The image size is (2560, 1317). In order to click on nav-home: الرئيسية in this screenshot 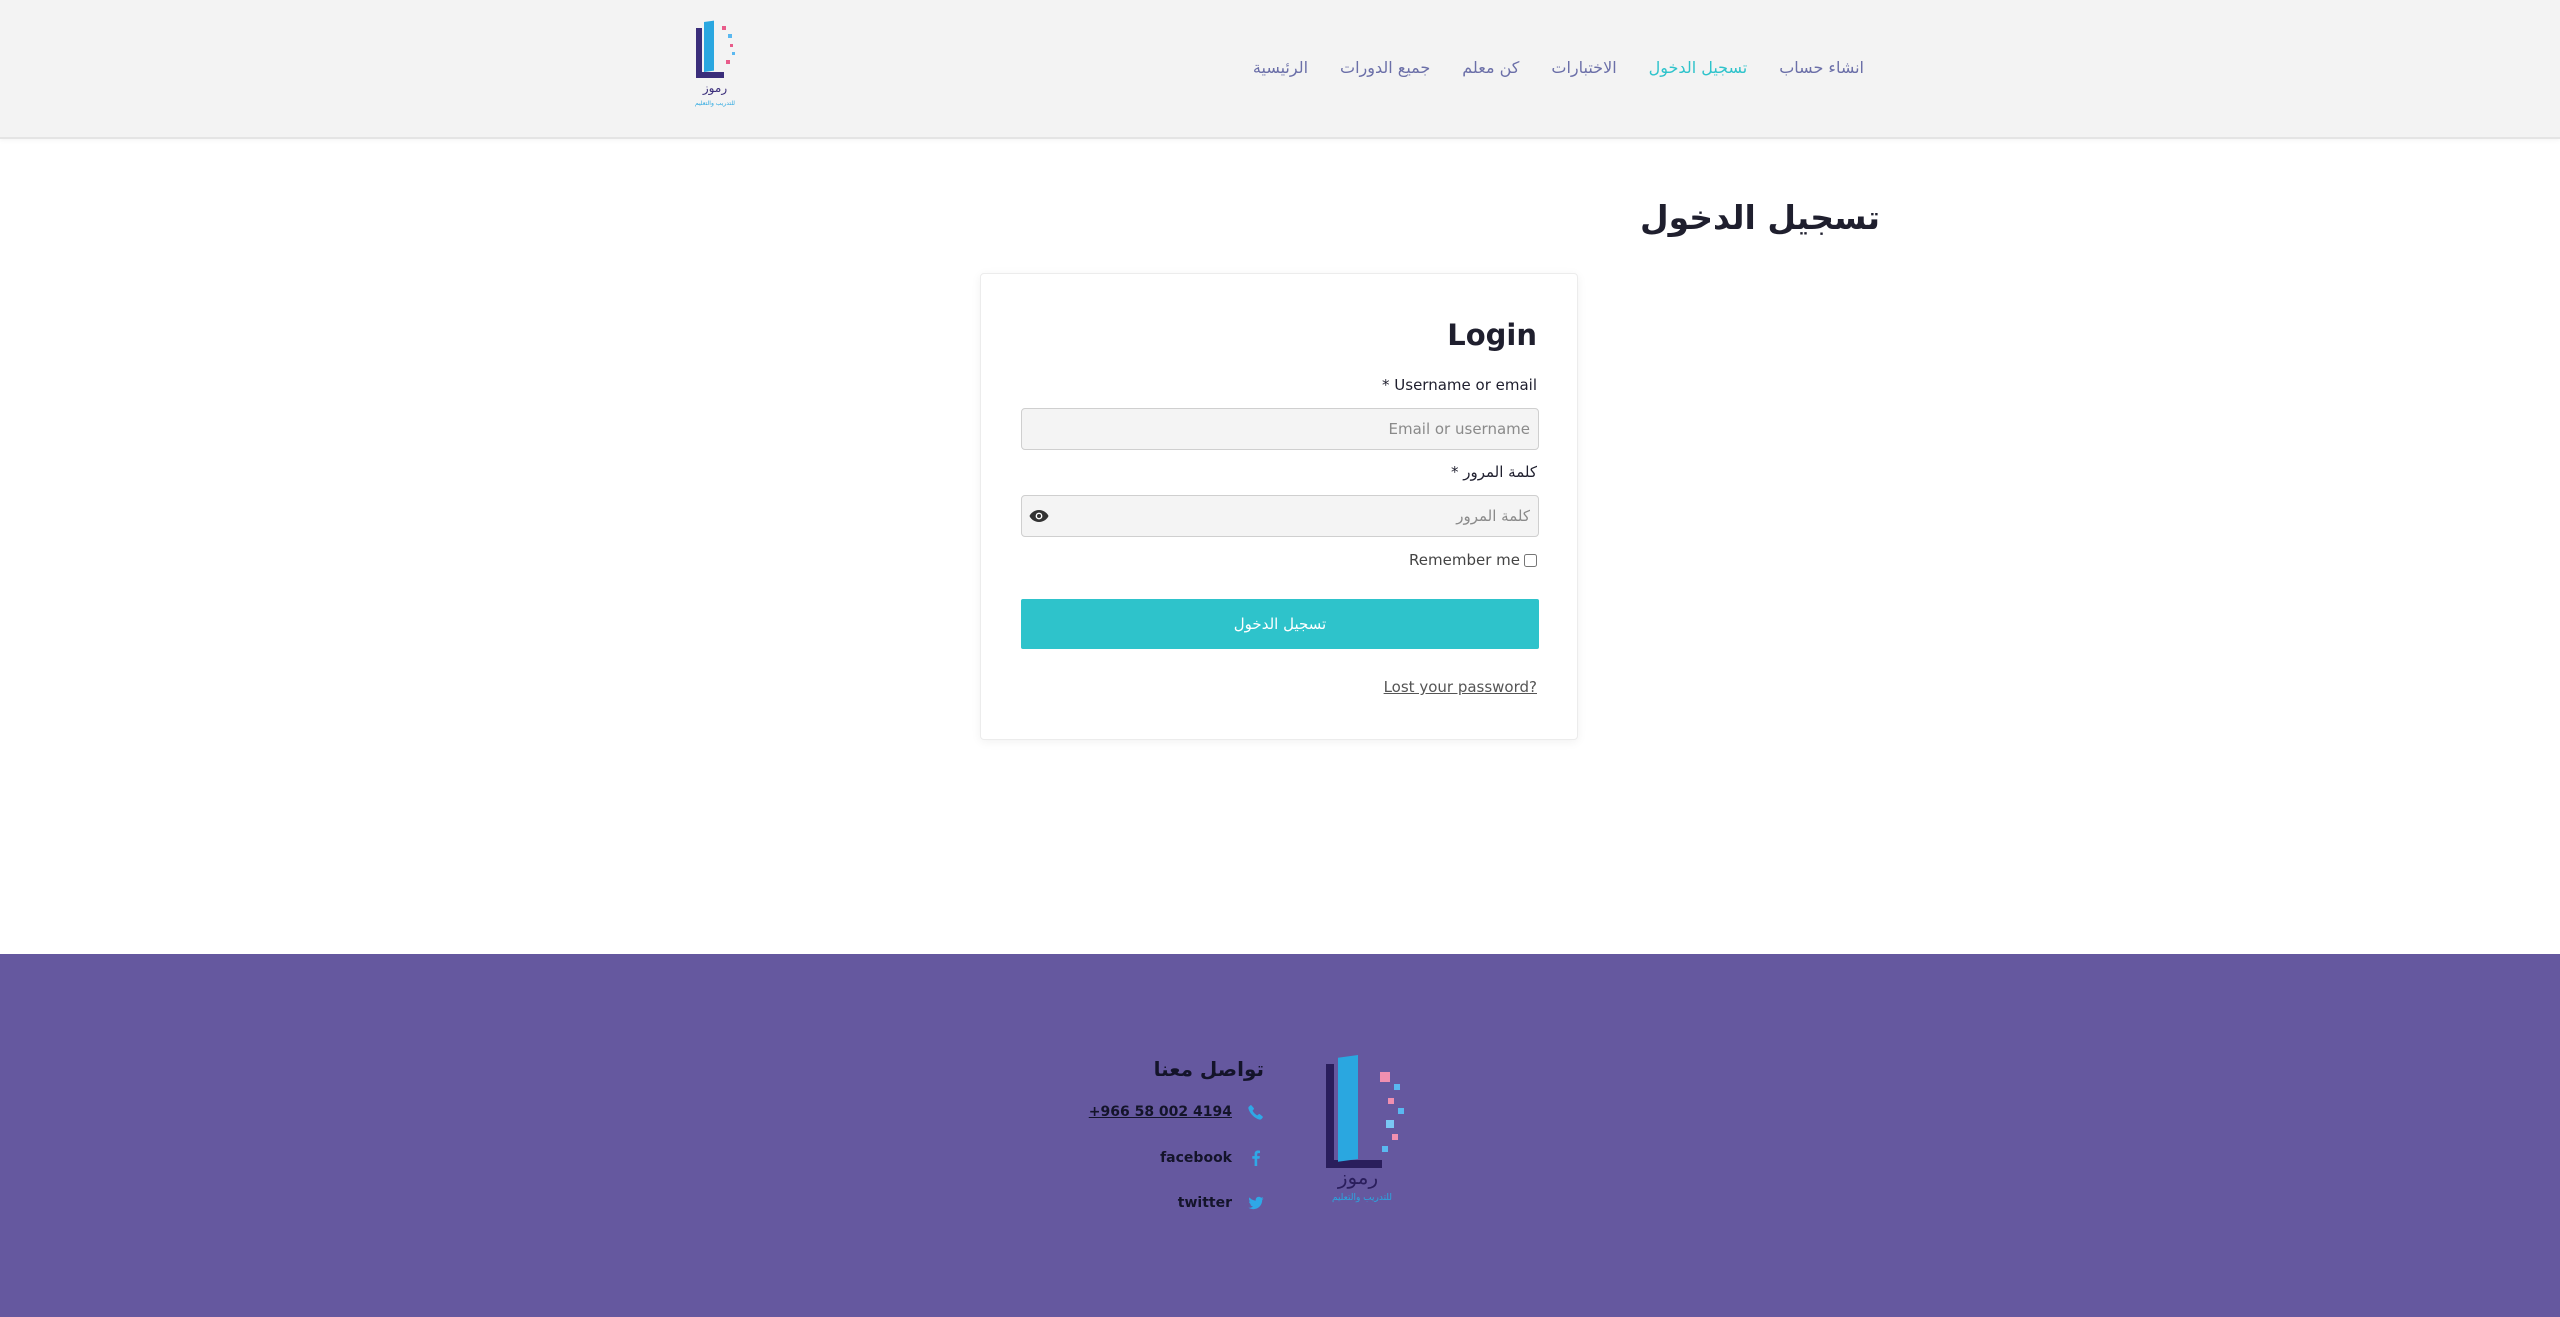, I will do `click(1280, 67)`.